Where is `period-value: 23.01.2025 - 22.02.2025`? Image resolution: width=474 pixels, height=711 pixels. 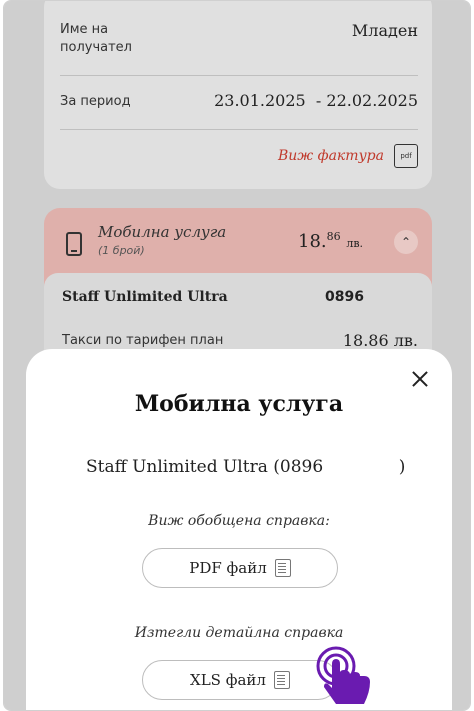
period-value: 23.01.2025 - 22.02.2025 is located at coordinates (316, 100).